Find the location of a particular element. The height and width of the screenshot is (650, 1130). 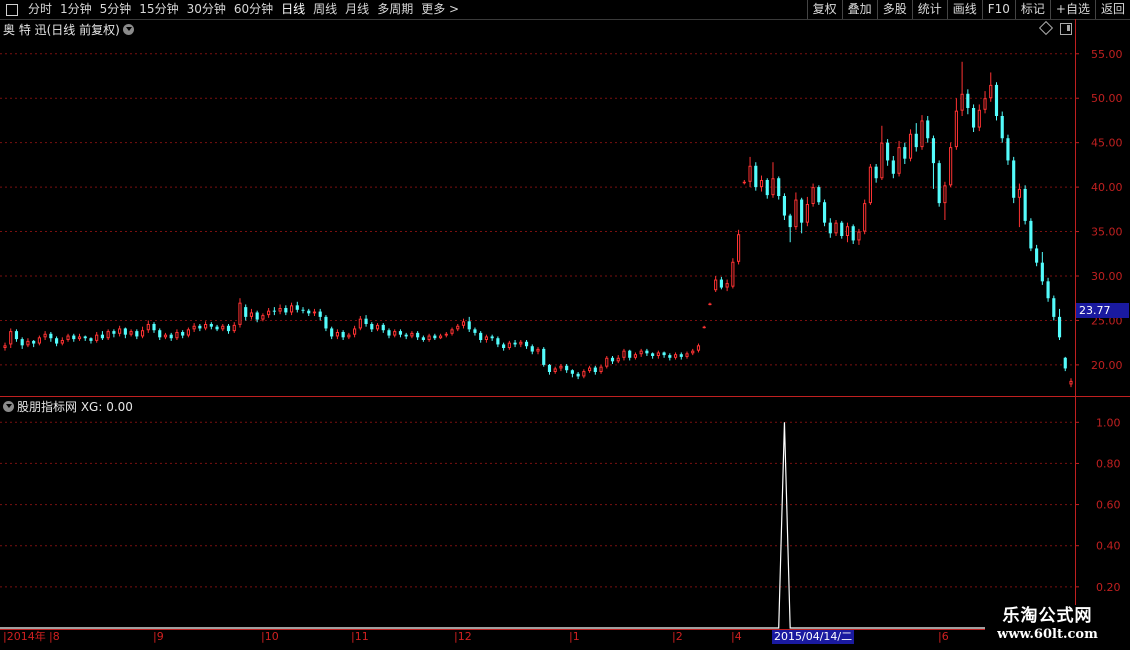

stock-title: 奥 特 迅(日线 前复权) is located at coordinates (68, 29).